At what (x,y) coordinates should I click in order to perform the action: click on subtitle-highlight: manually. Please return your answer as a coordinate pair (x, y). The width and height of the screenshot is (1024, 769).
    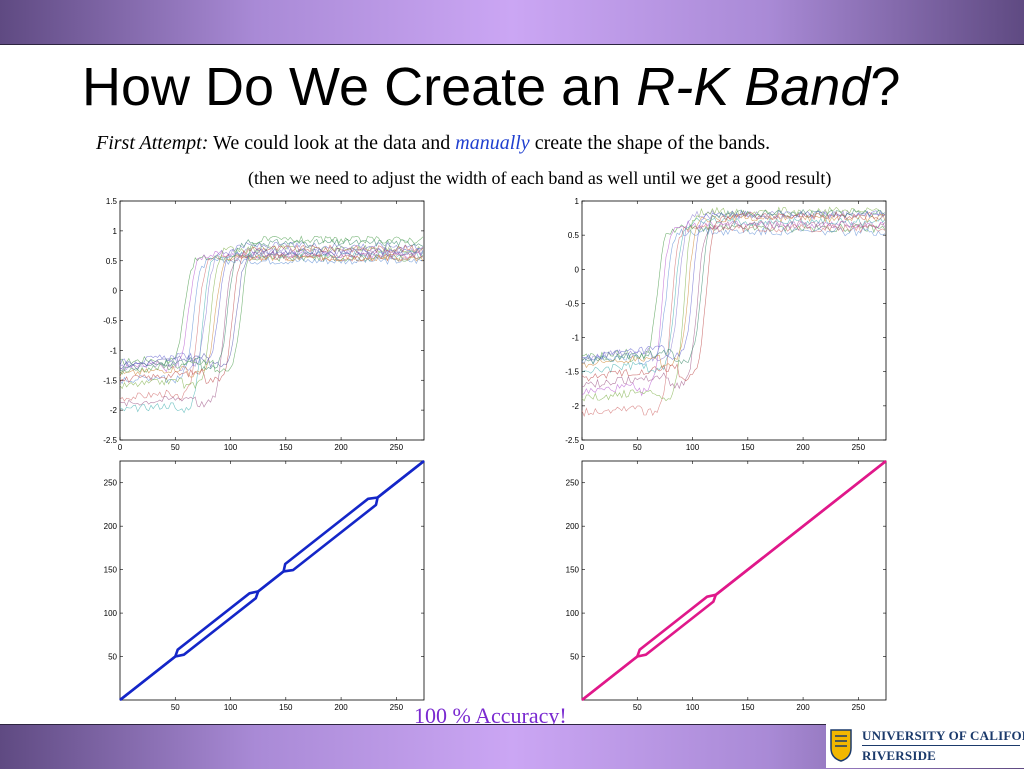
    Looking at the image, I should click on (492, 143).